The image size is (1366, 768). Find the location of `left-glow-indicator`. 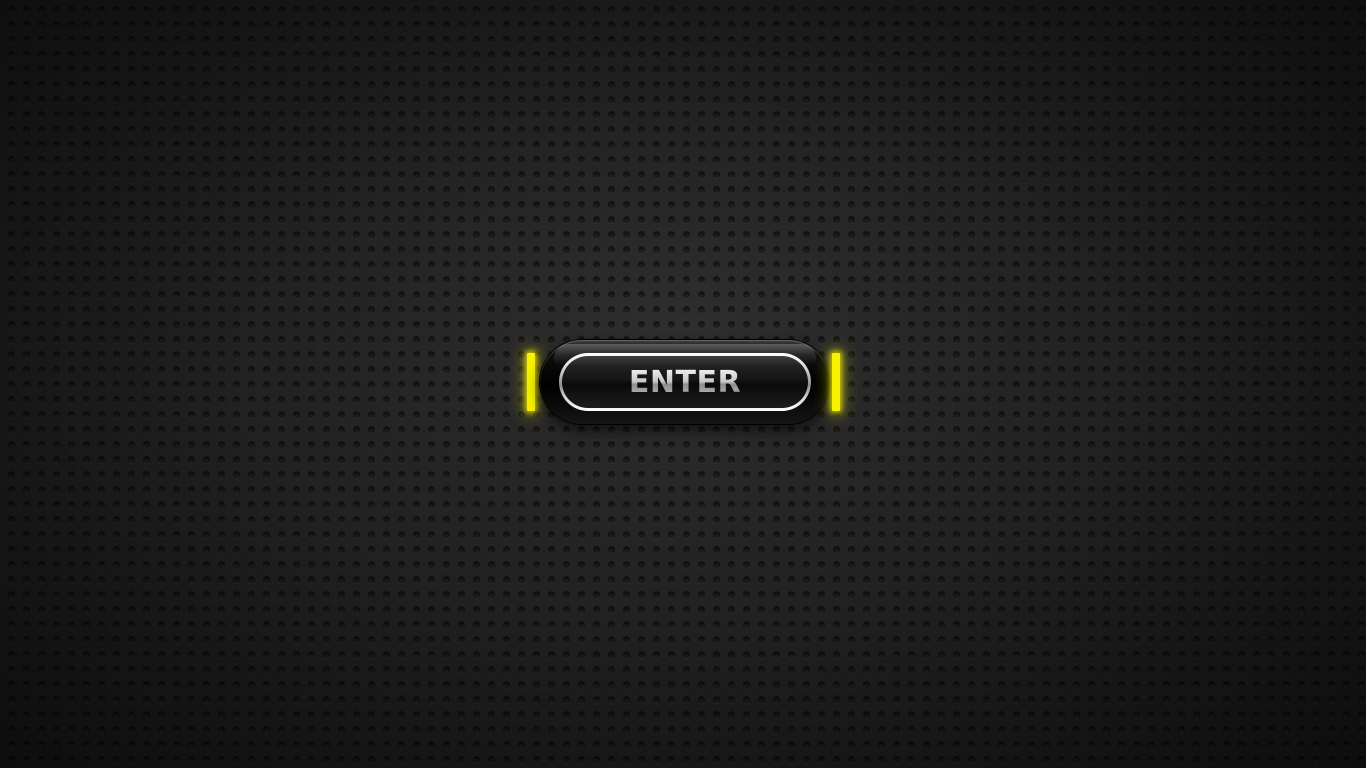

left-glow-indicator is located at coordinates (531, 382).